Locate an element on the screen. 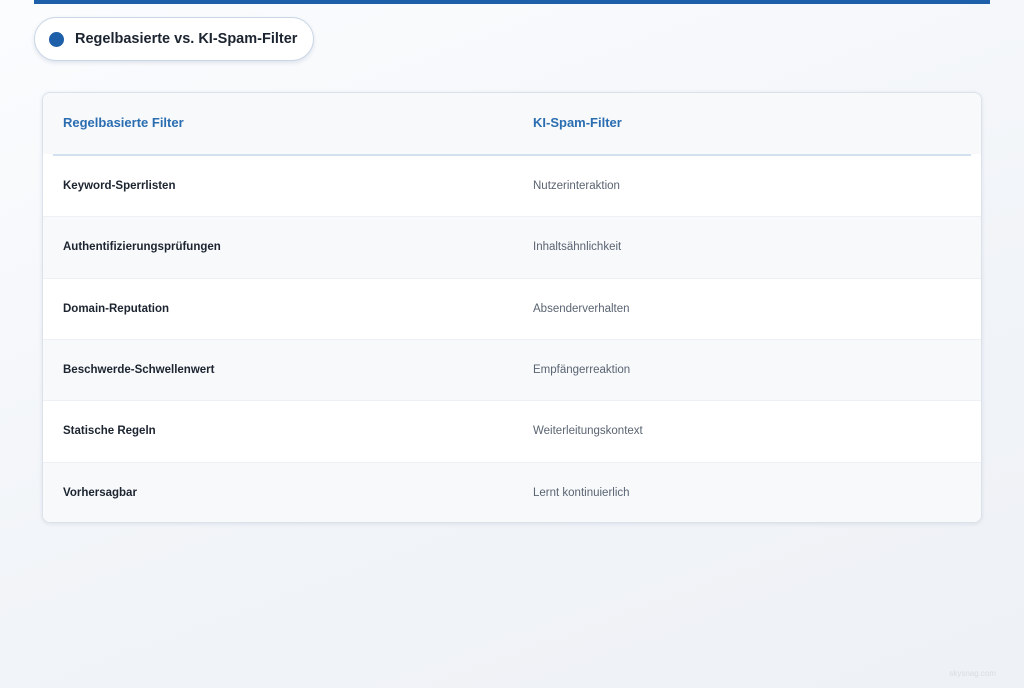 This screenshot has height=688, width=1024. table-cell-ai: Empfängerreaktion is located at coordinates (582, 370).